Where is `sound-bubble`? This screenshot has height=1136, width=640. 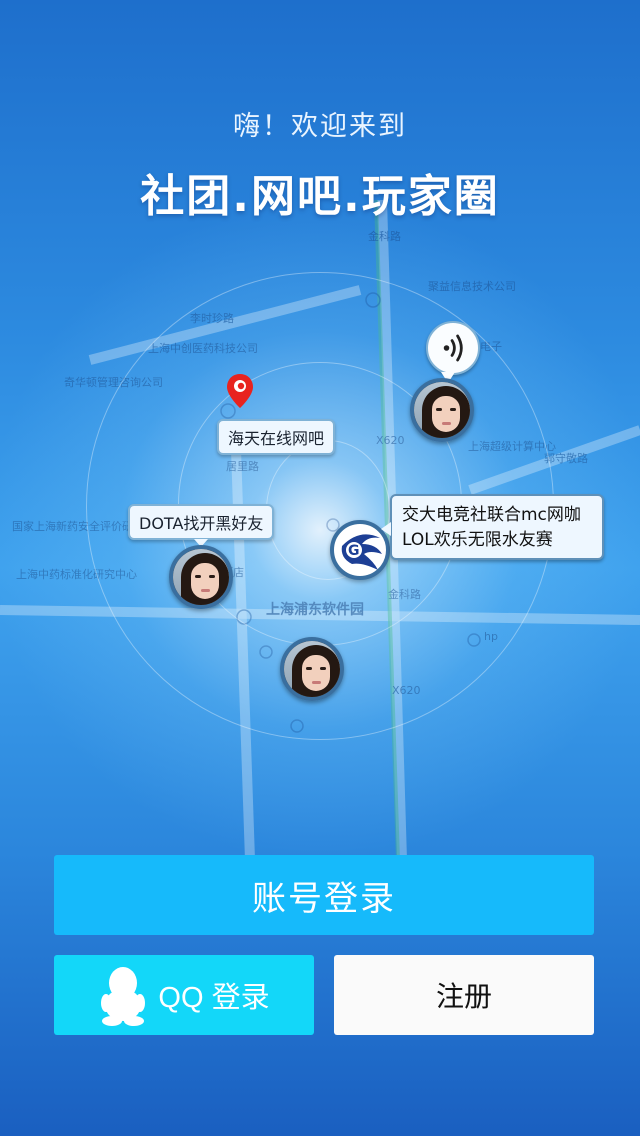 sound-bubble is located at coordinates (453, 352).